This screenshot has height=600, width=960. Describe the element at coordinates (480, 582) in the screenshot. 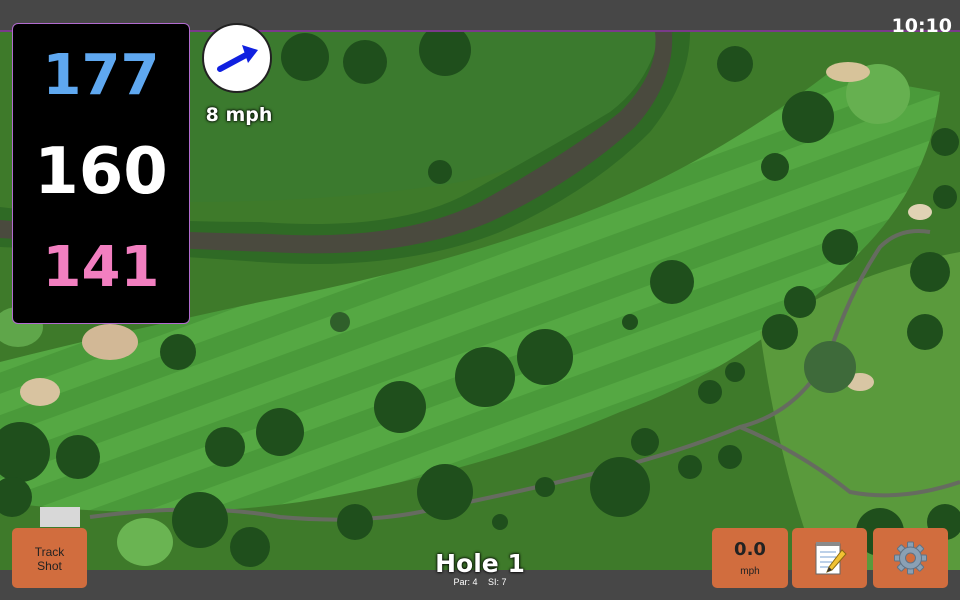

I see `hole-info: Par: 4 SI: 7` at that location.